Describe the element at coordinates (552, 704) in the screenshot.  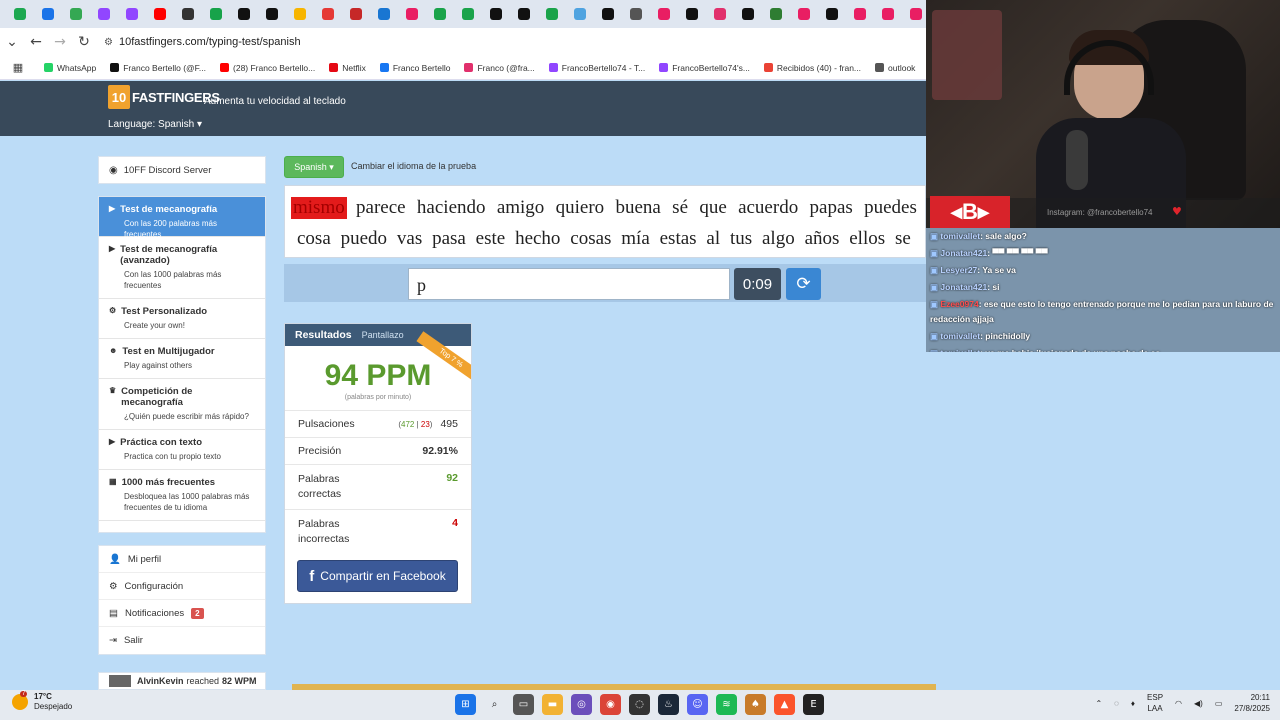
I see `file-explorer-icon: ▬` at that location.